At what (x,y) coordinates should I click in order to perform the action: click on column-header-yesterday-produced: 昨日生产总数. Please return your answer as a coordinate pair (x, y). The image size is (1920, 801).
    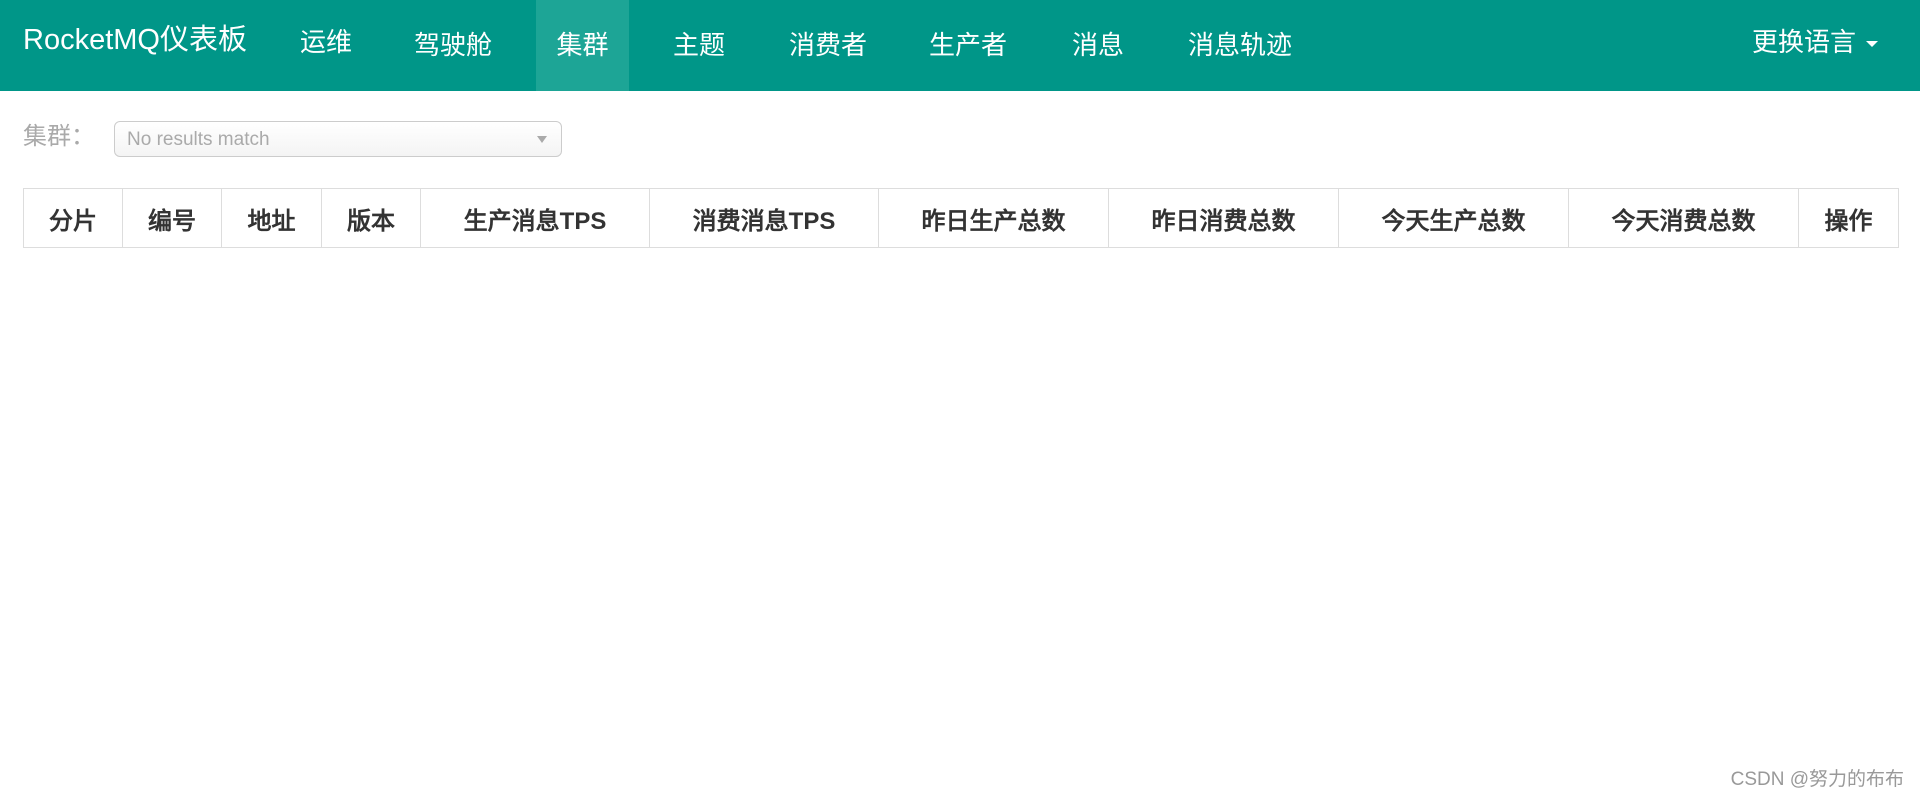
    Looking at the image, I should click on (993, 218).